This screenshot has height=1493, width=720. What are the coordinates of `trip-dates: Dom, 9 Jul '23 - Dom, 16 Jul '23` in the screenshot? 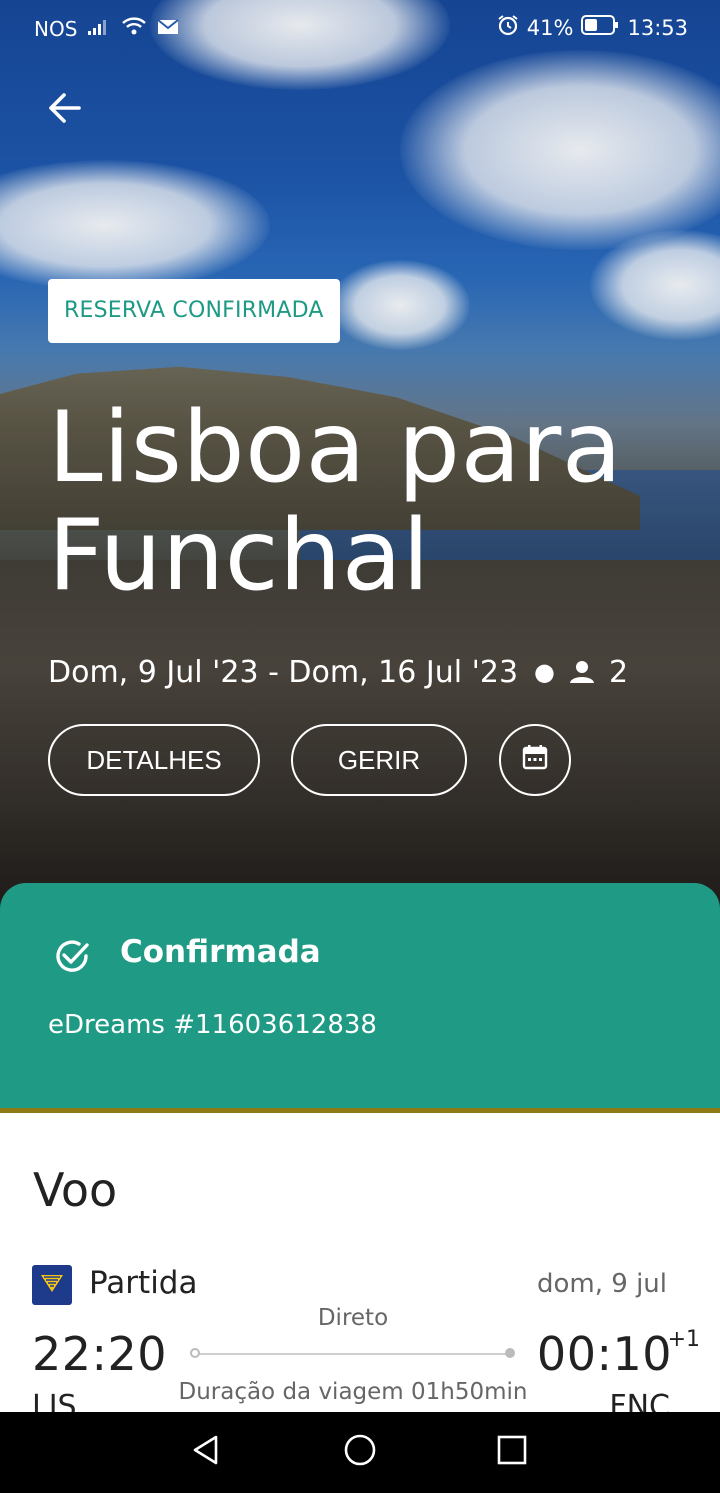 It's located at (283, 672).